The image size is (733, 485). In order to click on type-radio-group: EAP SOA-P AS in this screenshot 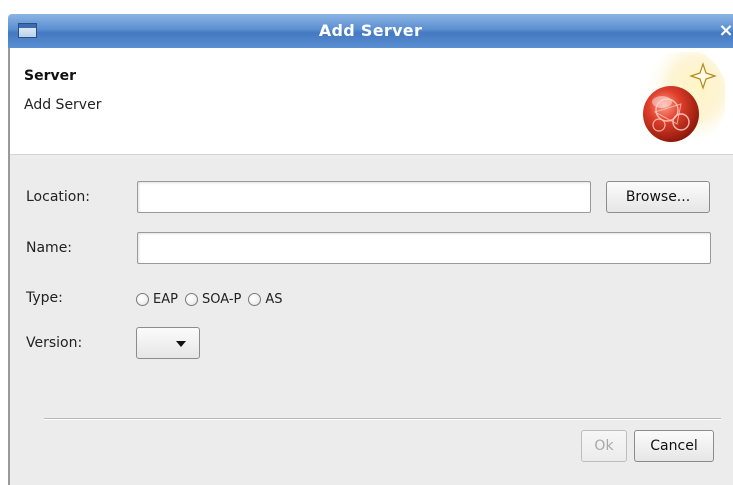, I will do `click(213, 299)`.